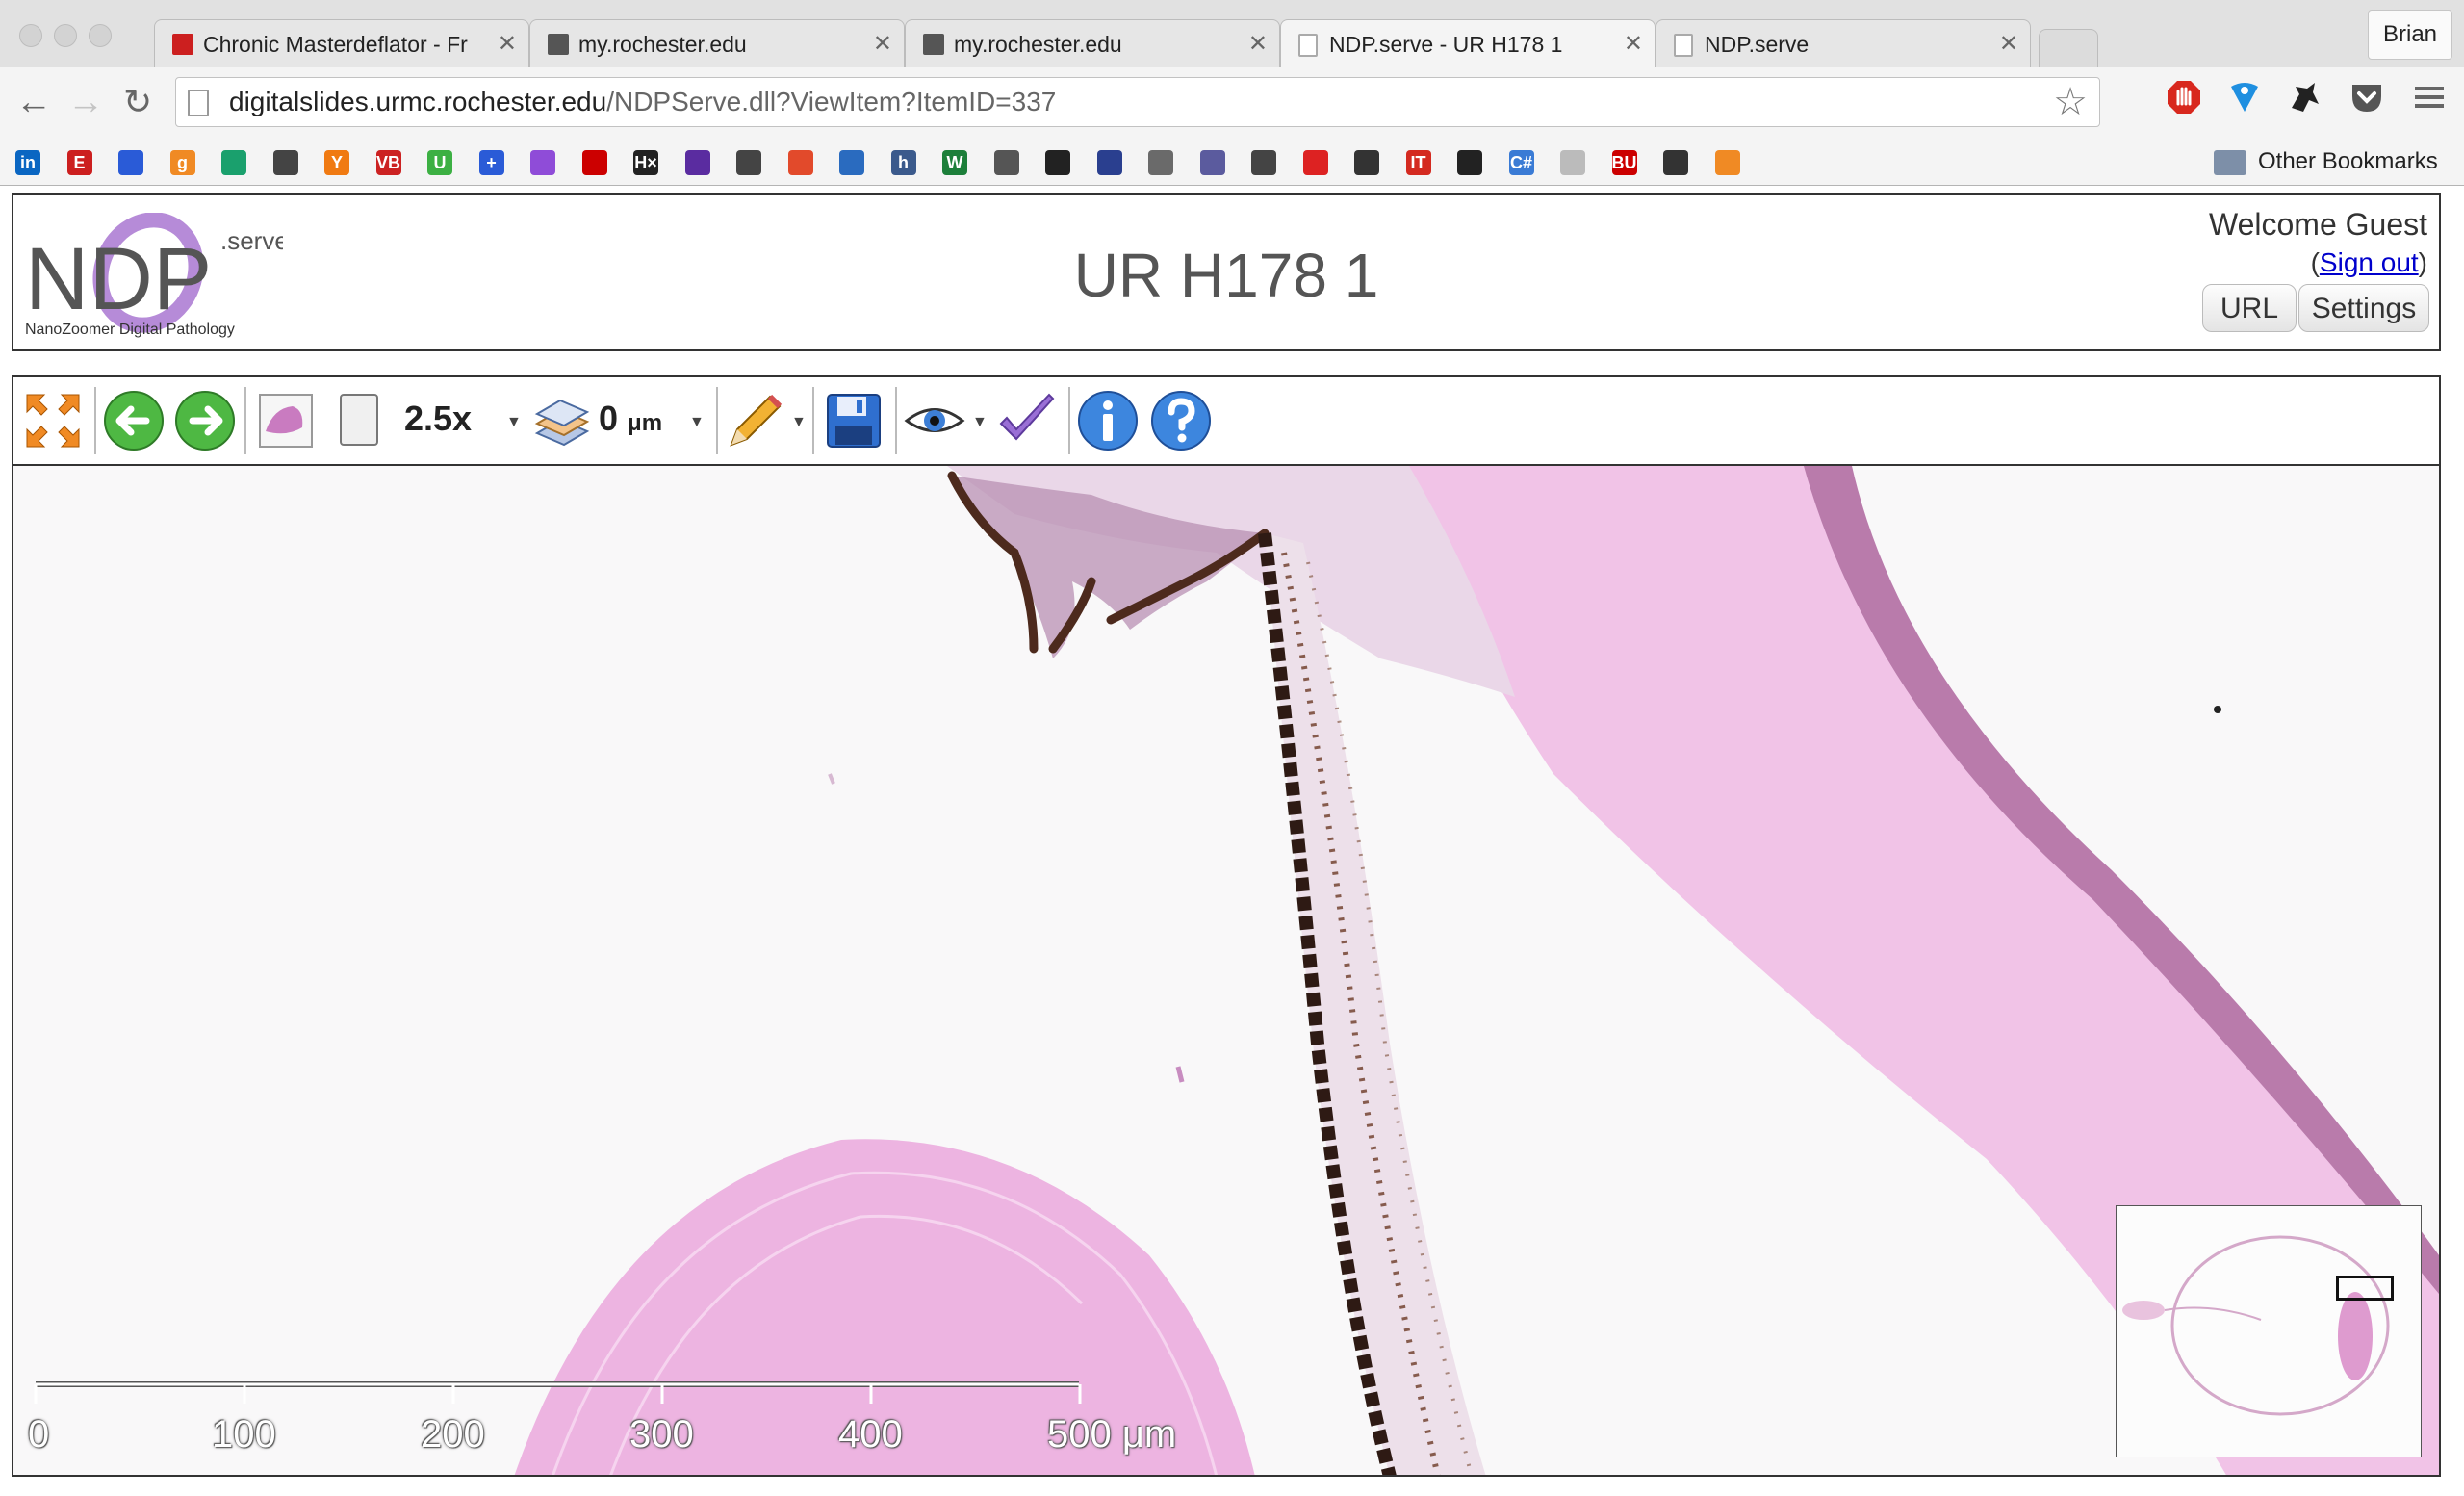  What do you see at coordinates (1263, 162) in the screenshot?
I see `bookmark-24-icon` at bounding box center [1263, 162].